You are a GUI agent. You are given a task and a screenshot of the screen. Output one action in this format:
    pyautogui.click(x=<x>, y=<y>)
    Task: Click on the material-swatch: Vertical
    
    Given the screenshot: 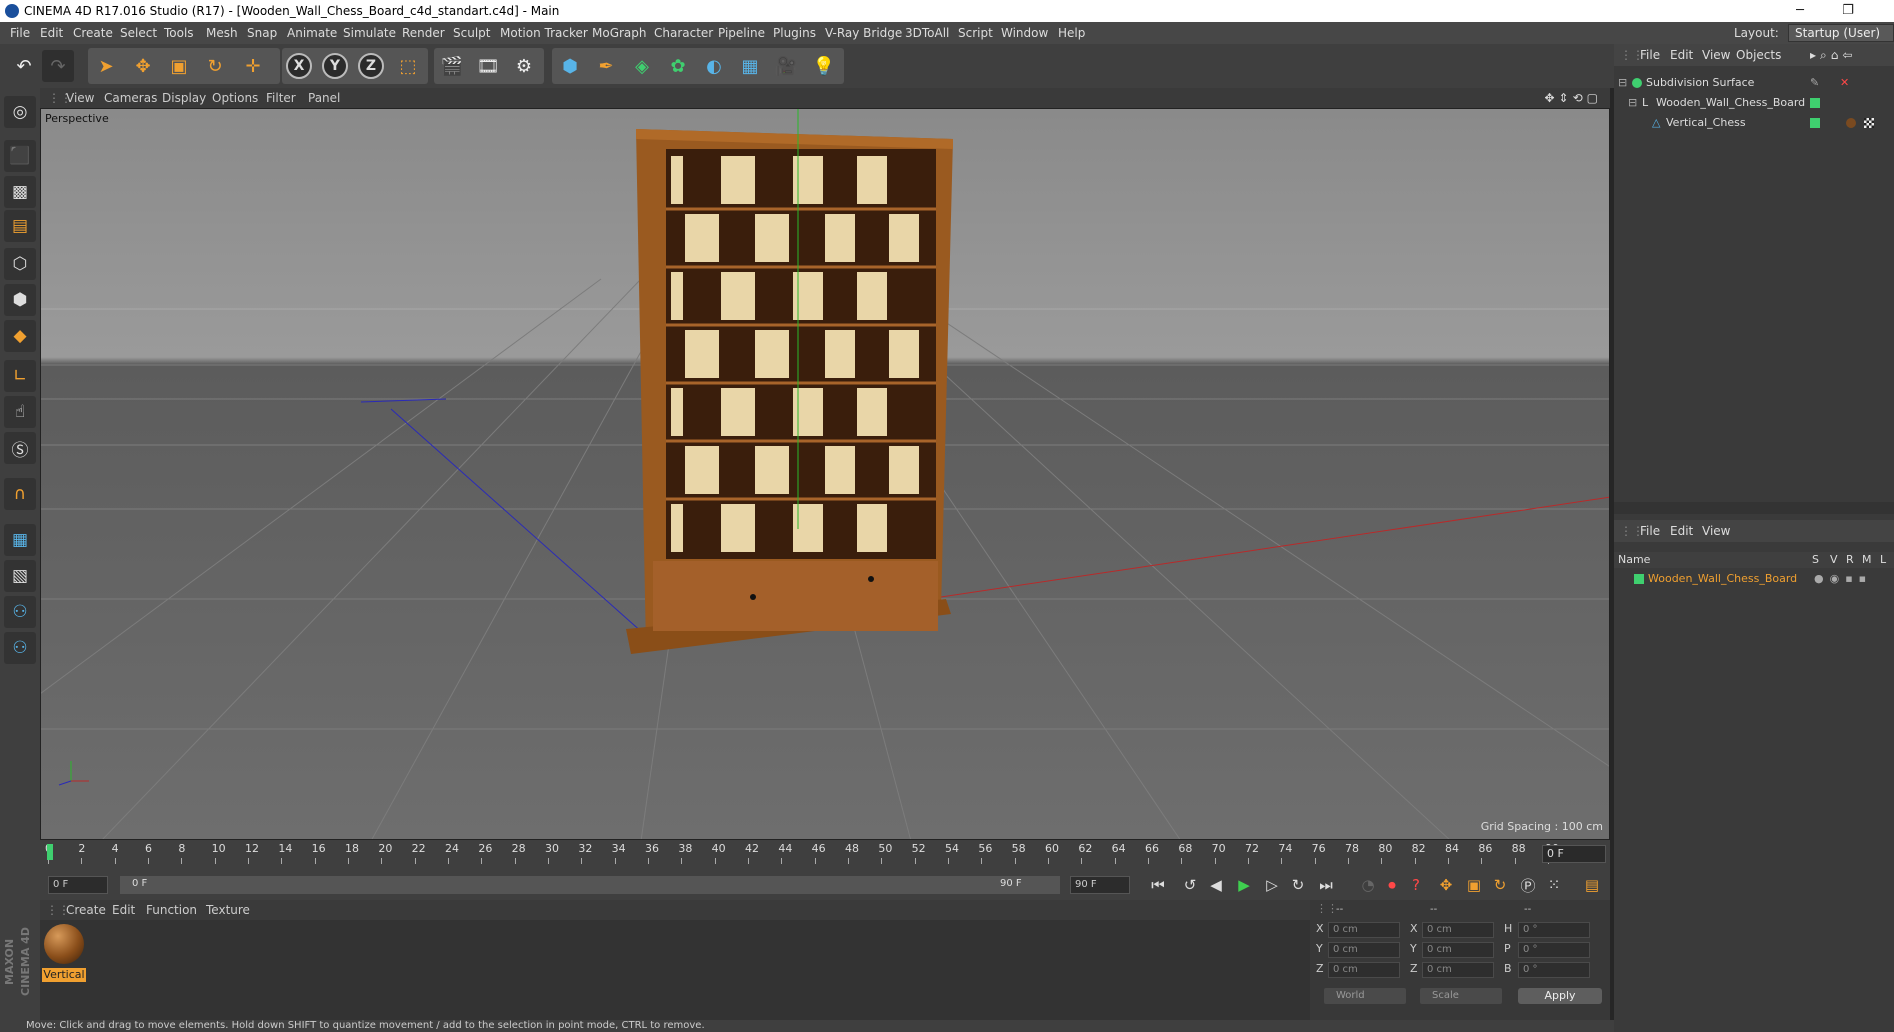 What is the action you would take?
    pyautogui.click(x=65, y=953)
    